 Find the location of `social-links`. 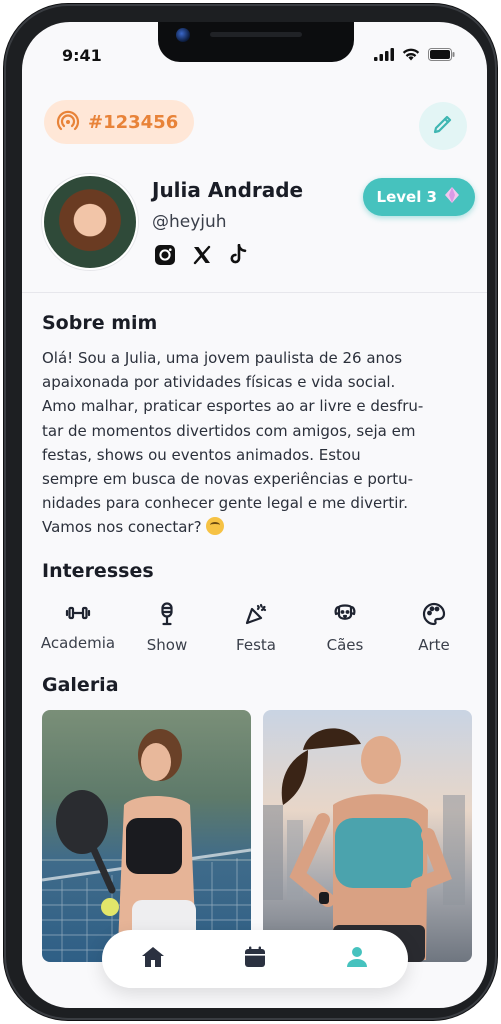

social-links is located at coordinates (201, 256).